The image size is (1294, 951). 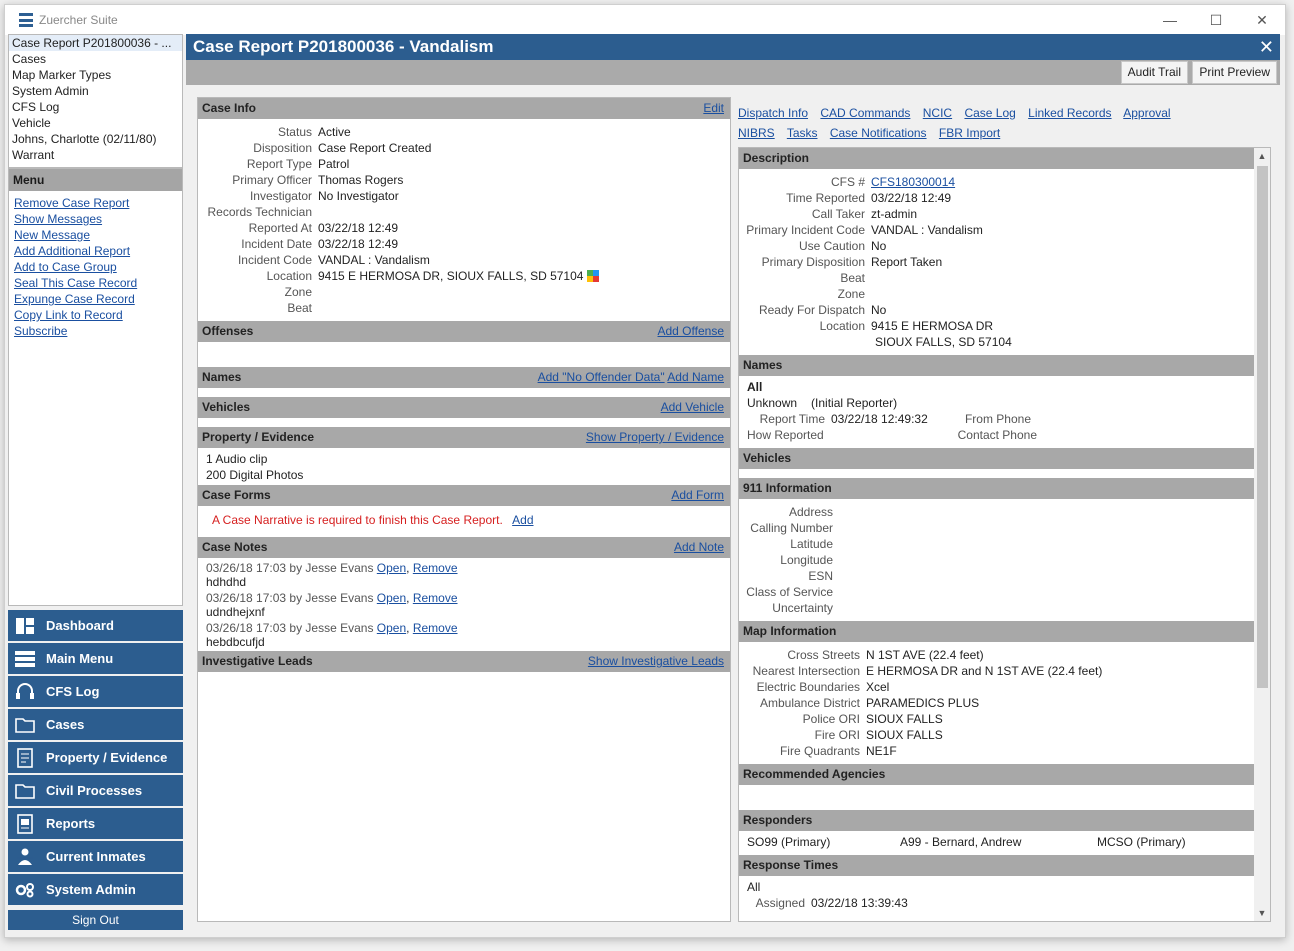 What do you see at coordinates (733, 47) in the screenshot?
I see `page-title-bar: Case Report P201800036 - Vandalism ✕` at bounding box center [733, 47].